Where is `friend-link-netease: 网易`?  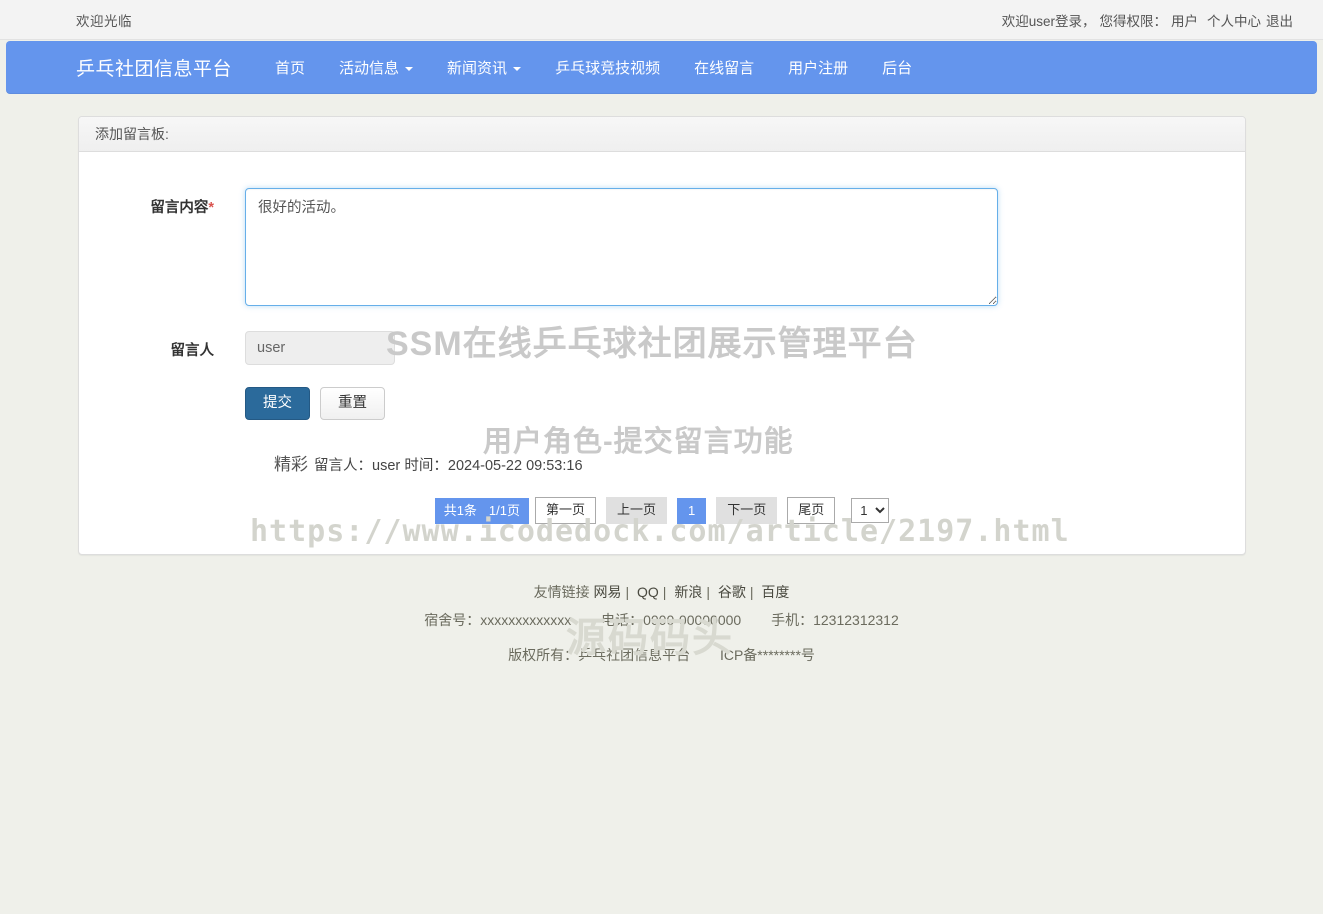 friend-link-netease: 网易 is located at coordinates (607, 592).